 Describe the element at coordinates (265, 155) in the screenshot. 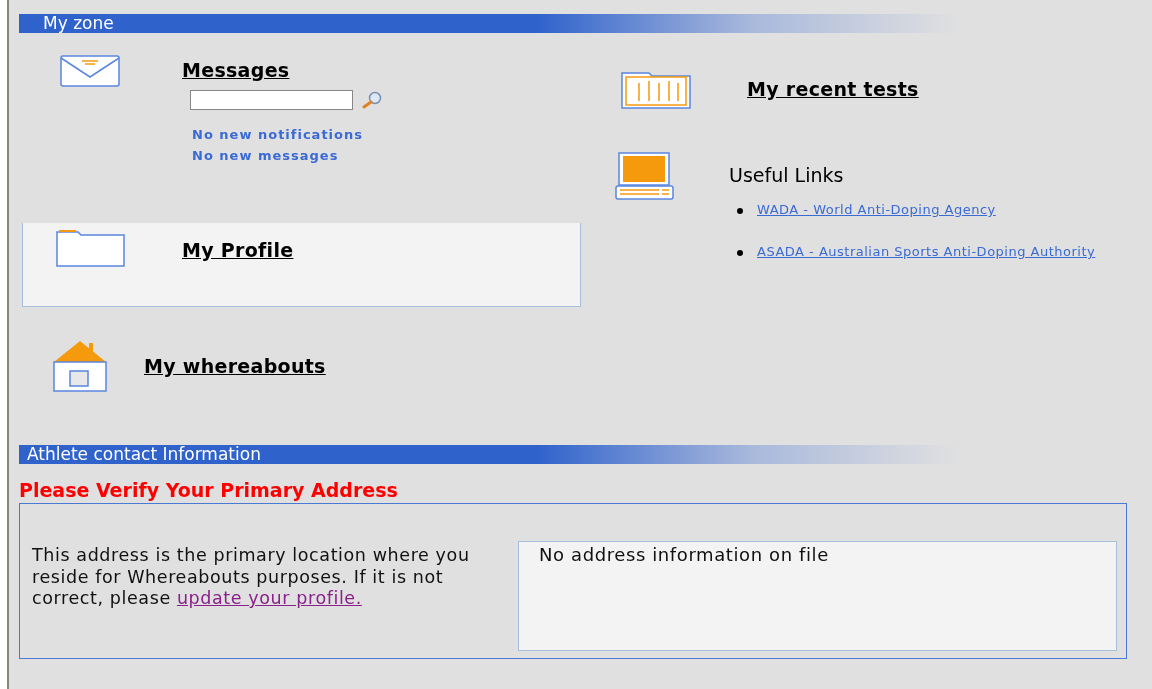

I see `notification-link: No new messages` at that location.